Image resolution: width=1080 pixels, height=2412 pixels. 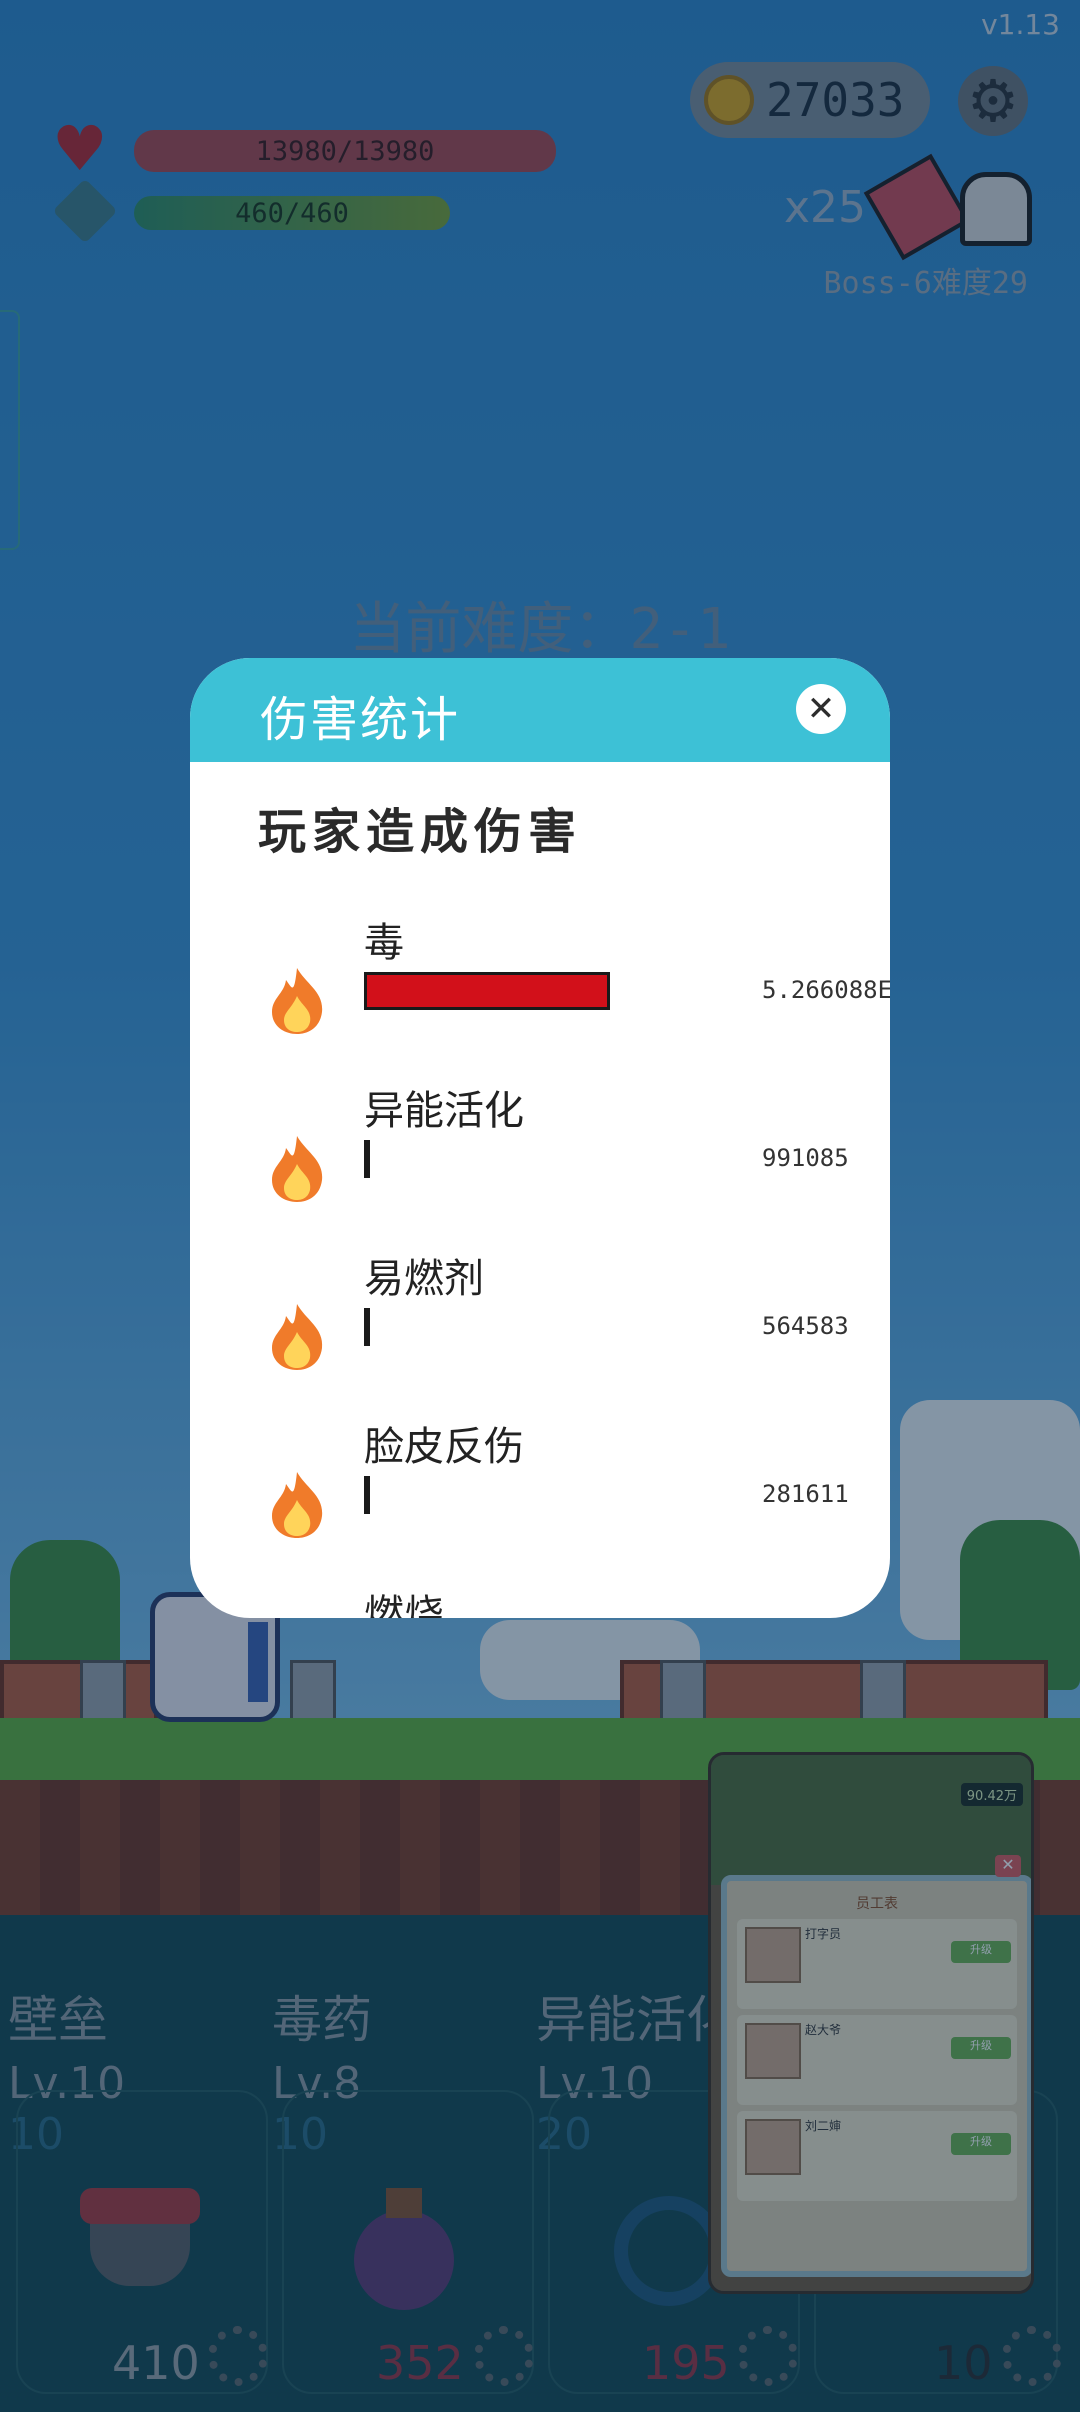 What do you see at coordinates (805, 1326) in the screenshot?
I see `damage-value: 564583` at bounding box center [805, 1326].